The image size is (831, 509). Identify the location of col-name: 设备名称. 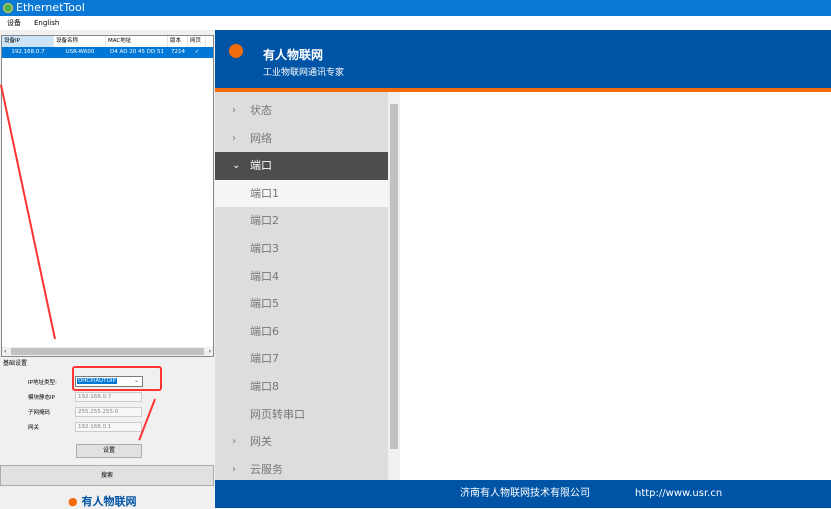
(80, 41).